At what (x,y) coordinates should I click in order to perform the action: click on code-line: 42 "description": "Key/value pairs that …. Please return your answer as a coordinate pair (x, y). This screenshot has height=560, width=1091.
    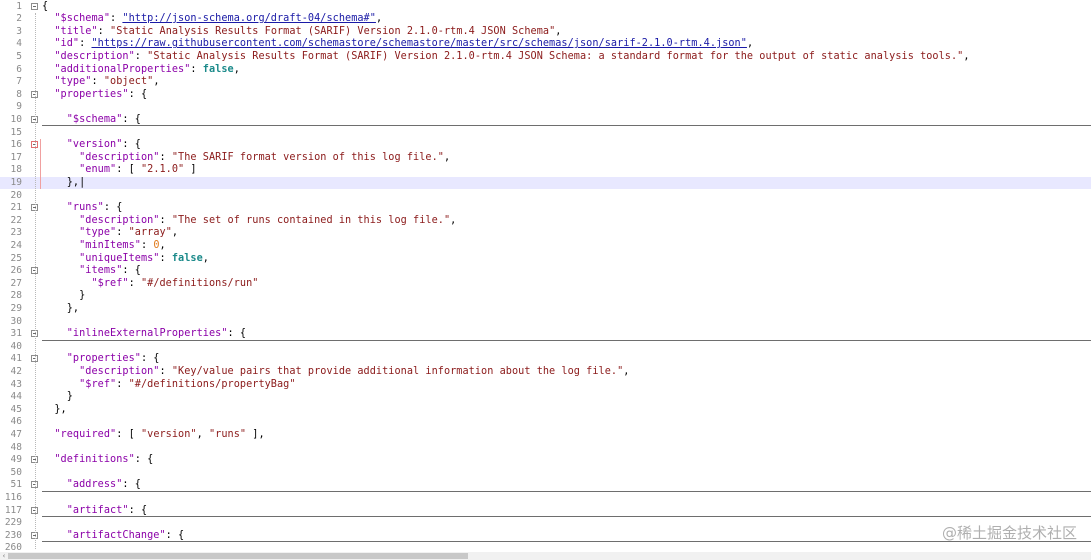
    Looking at the image, I should click on (545, 372).